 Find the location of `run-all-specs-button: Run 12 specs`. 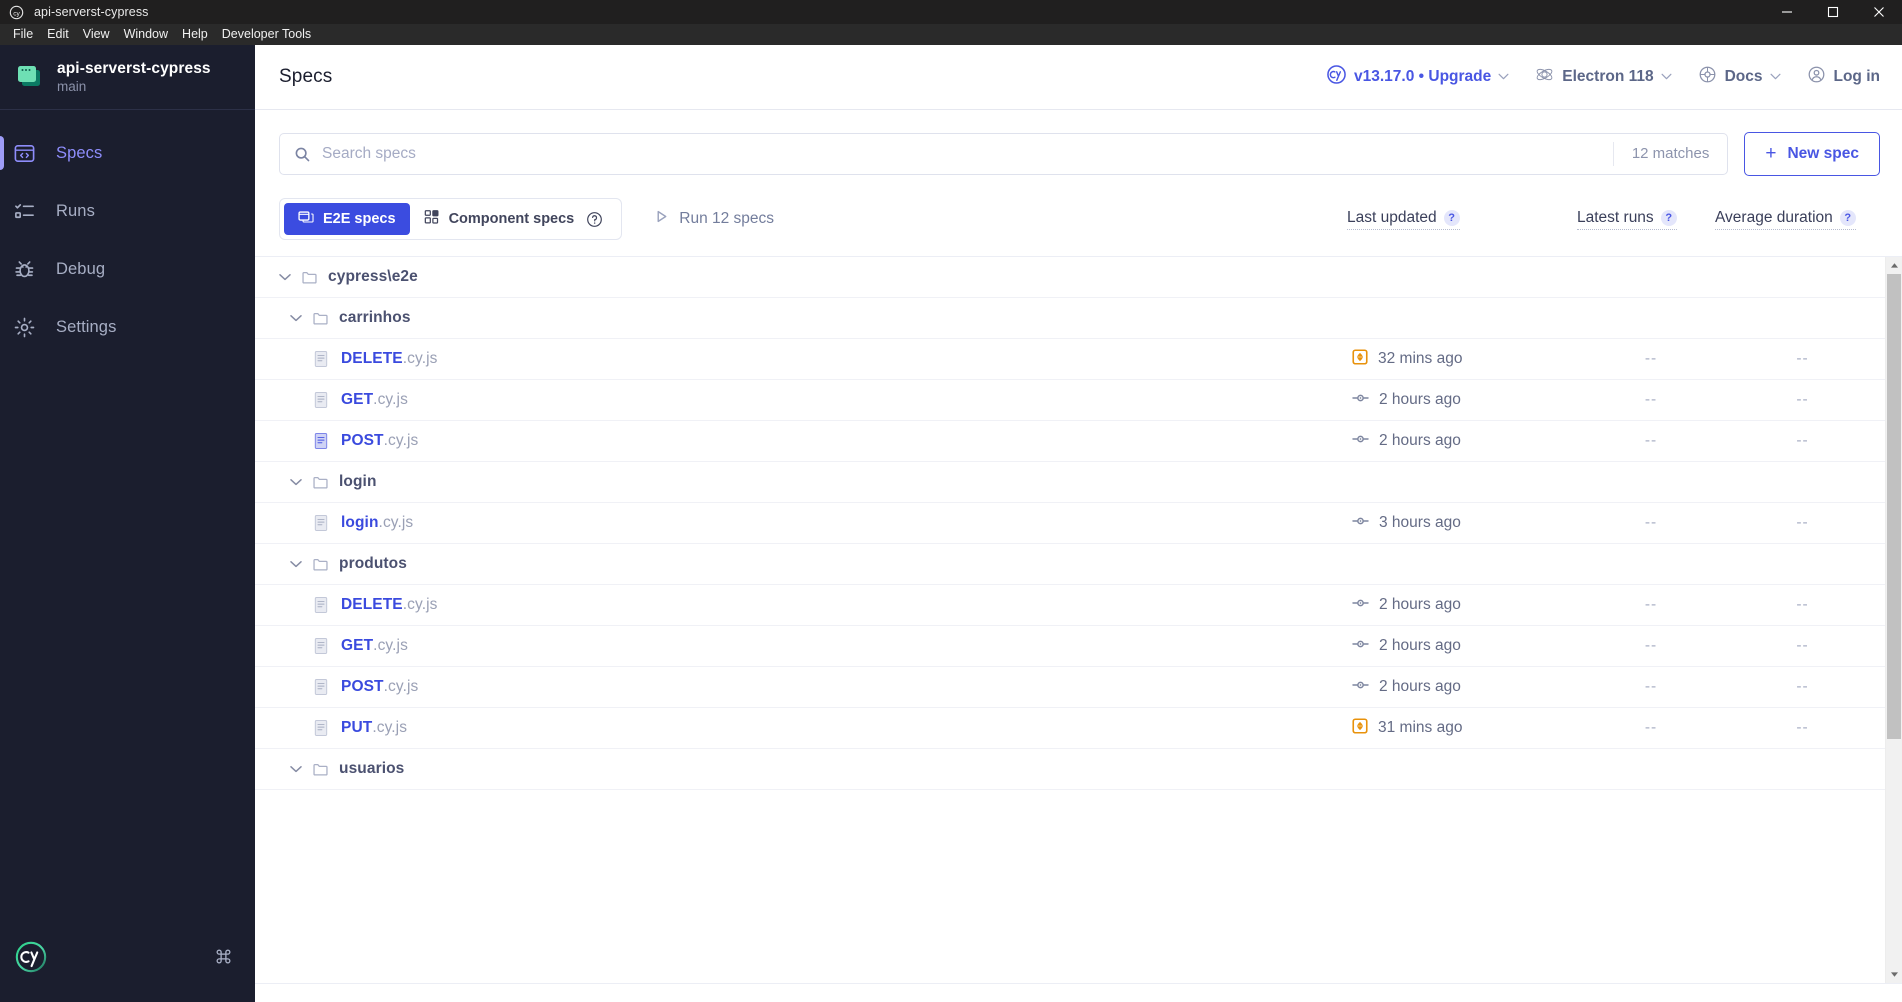

run-all-specs-button: Run 12 specs is located at coordinates (714, 219).